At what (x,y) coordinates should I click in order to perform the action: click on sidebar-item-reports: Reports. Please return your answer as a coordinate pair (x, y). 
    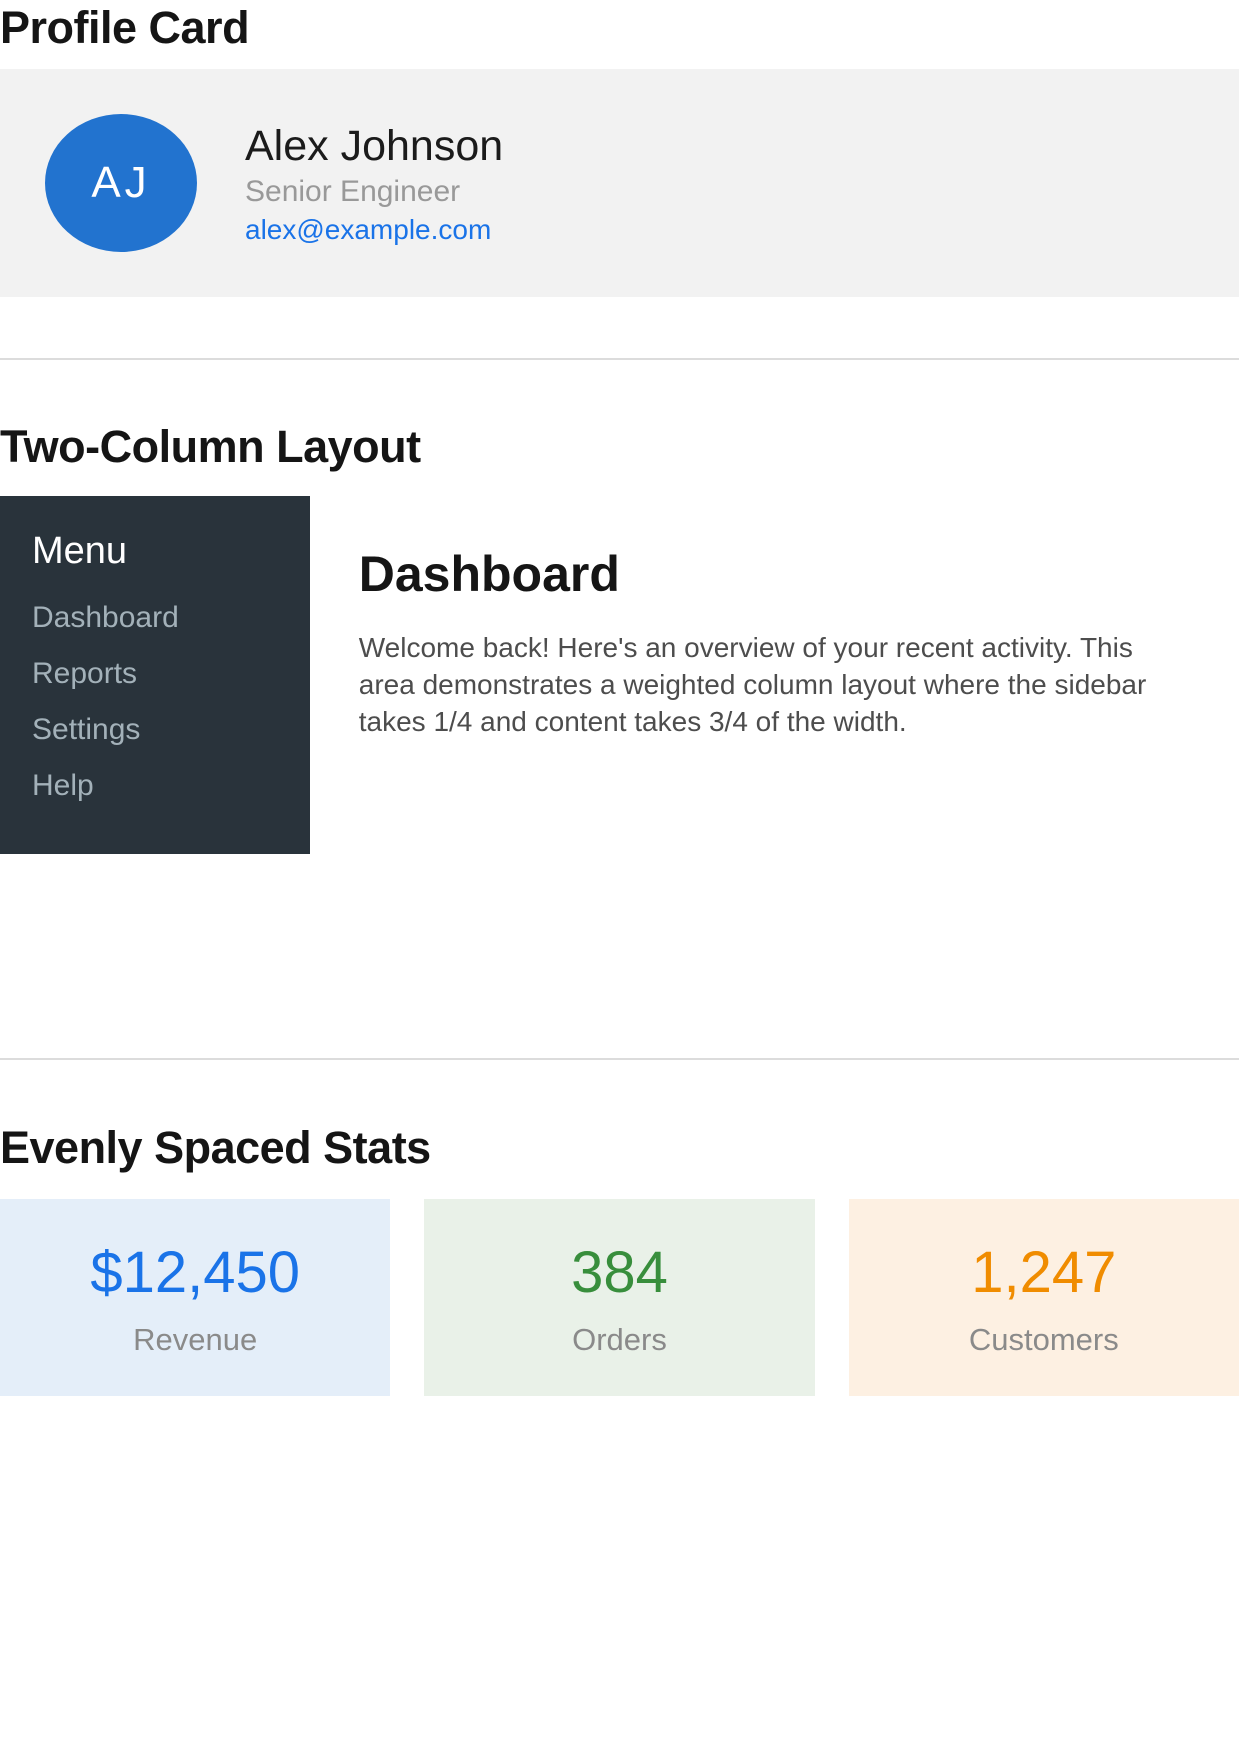
    Looking at the image, I should click on (155, 674).